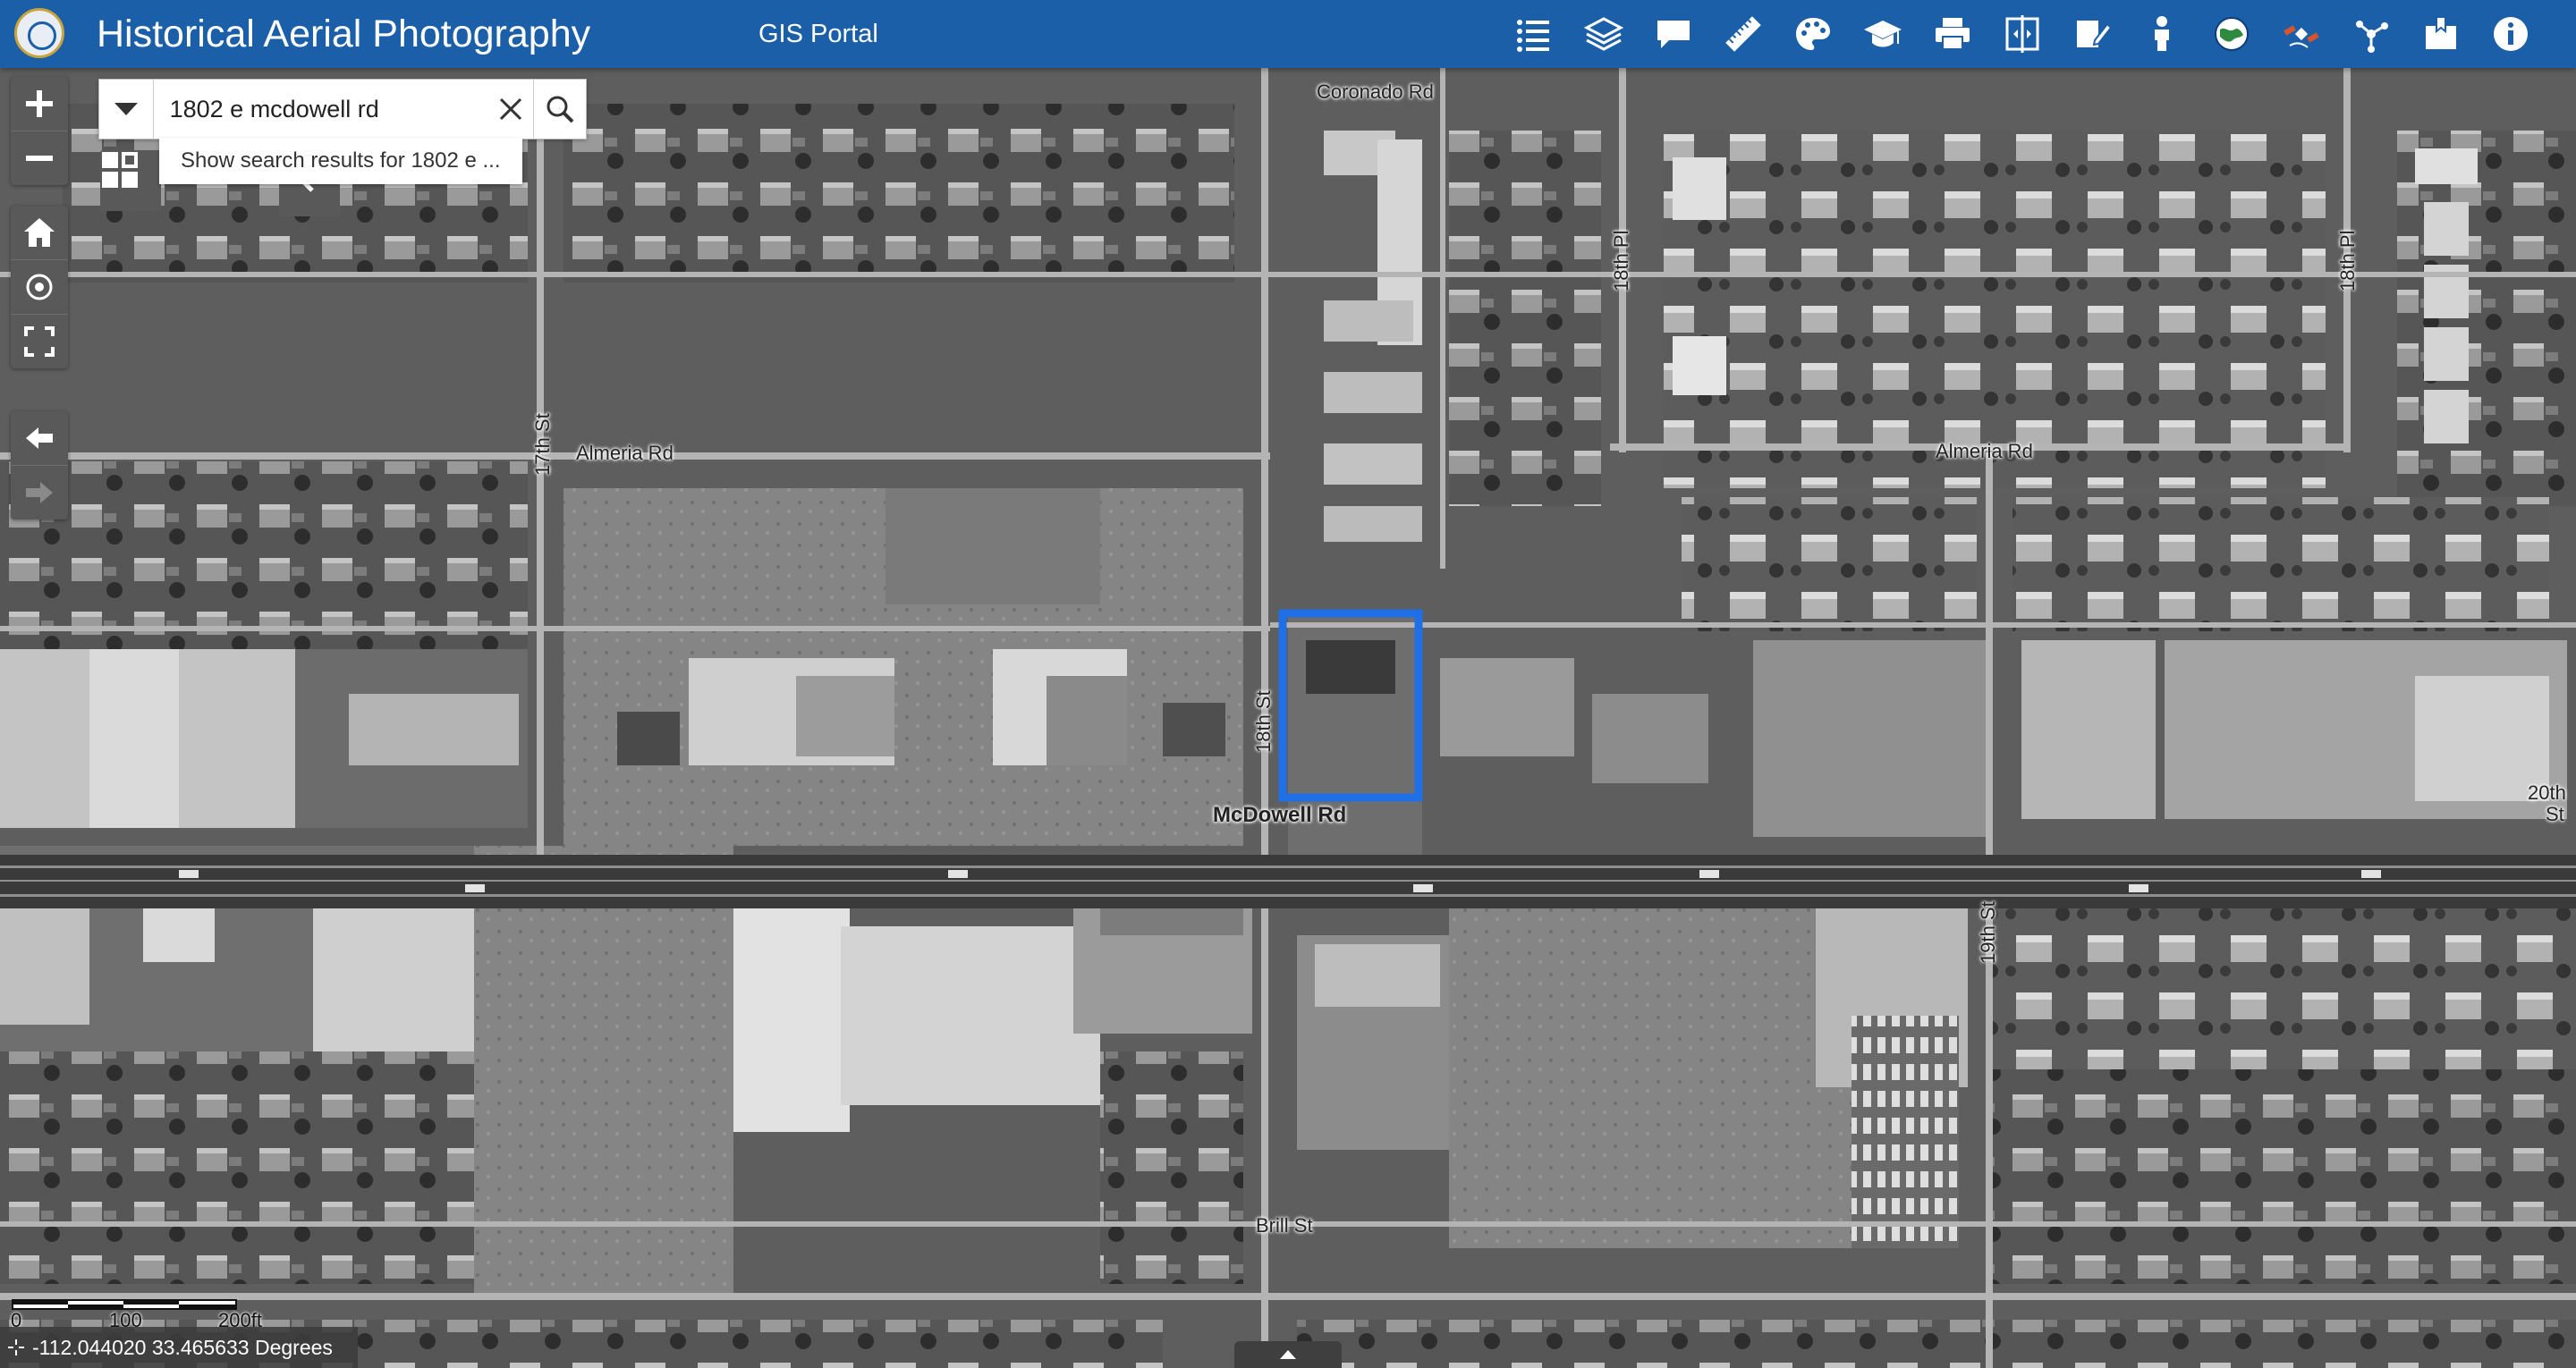 This screenshot has height=1368, width=2576. I want to click on extent-navigation-control, so click(39, 465).